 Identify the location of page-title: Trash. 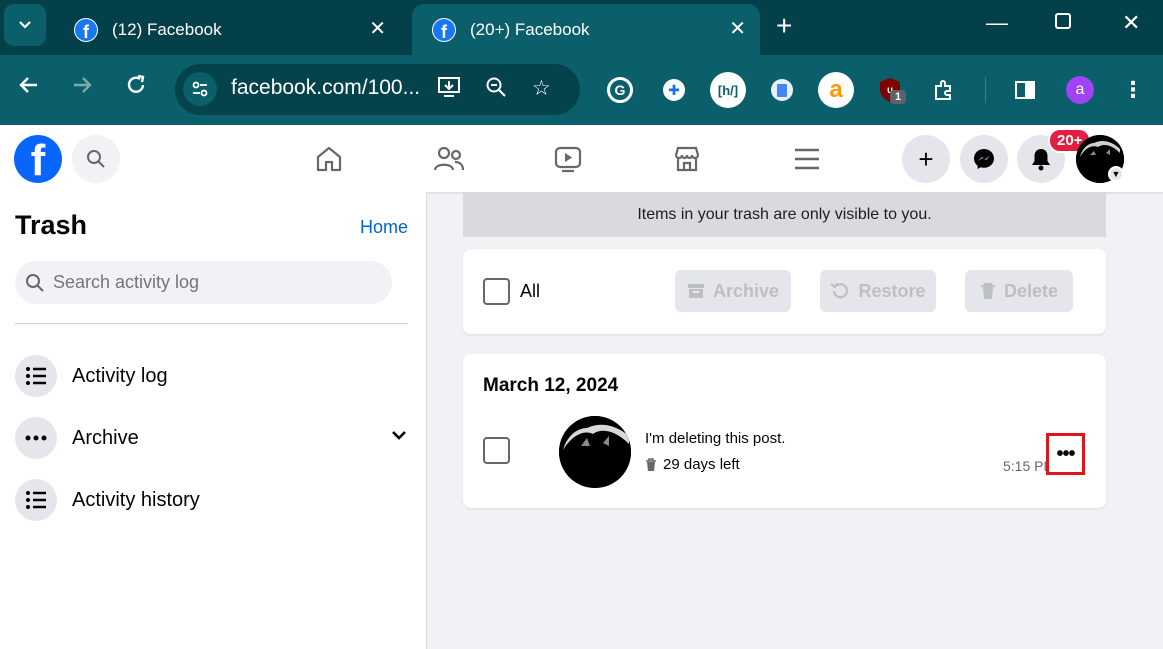
(51, 225).